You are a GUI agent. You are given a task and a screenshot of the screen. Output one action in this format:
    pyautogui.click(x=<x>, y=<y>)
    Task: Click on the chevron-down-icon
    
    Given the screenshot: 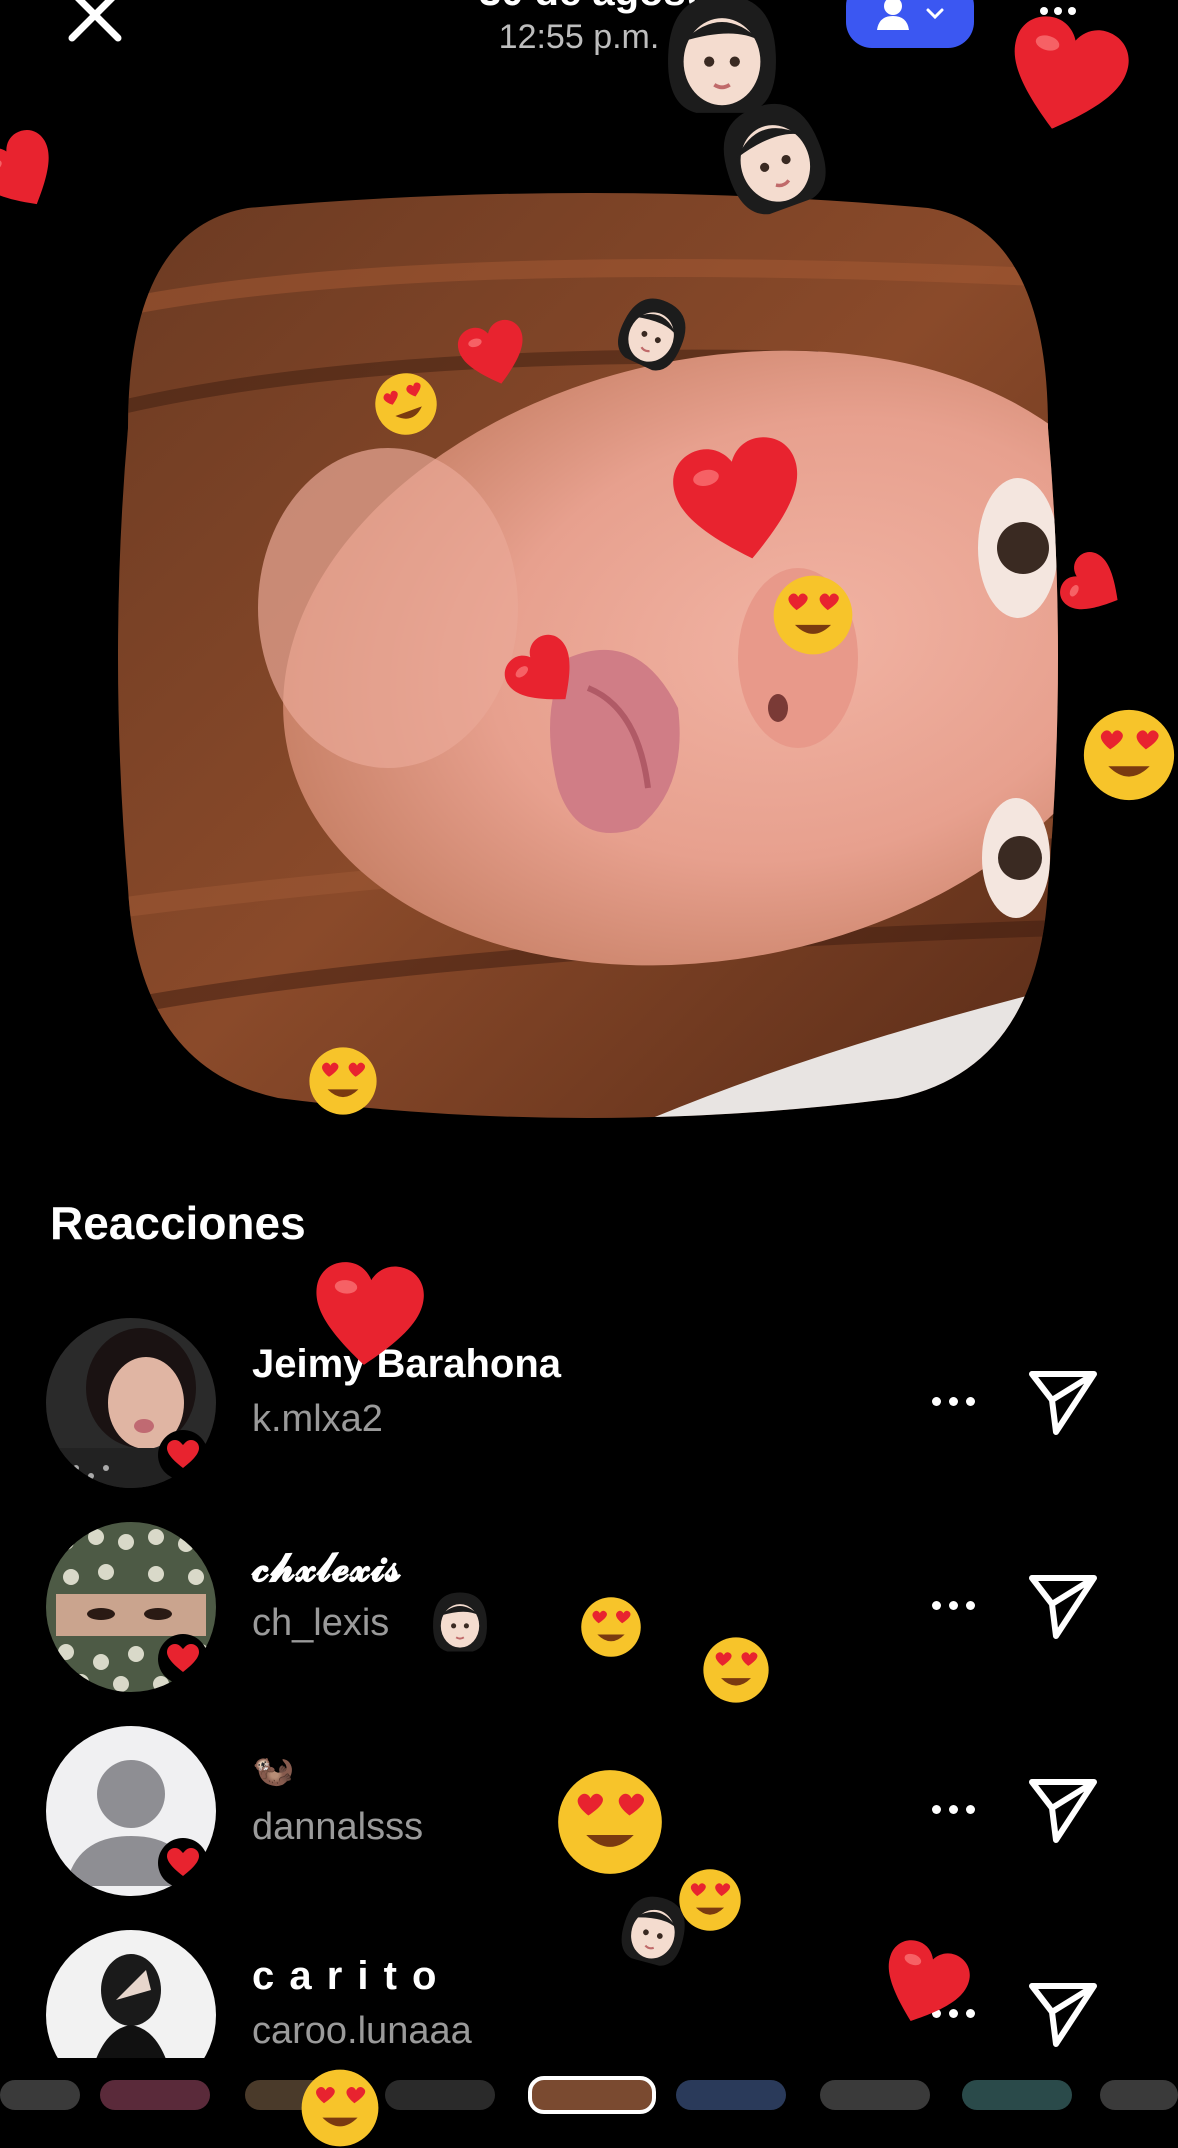 What is the action you would take?
    pyautogui.click(x=935, y=14)
    